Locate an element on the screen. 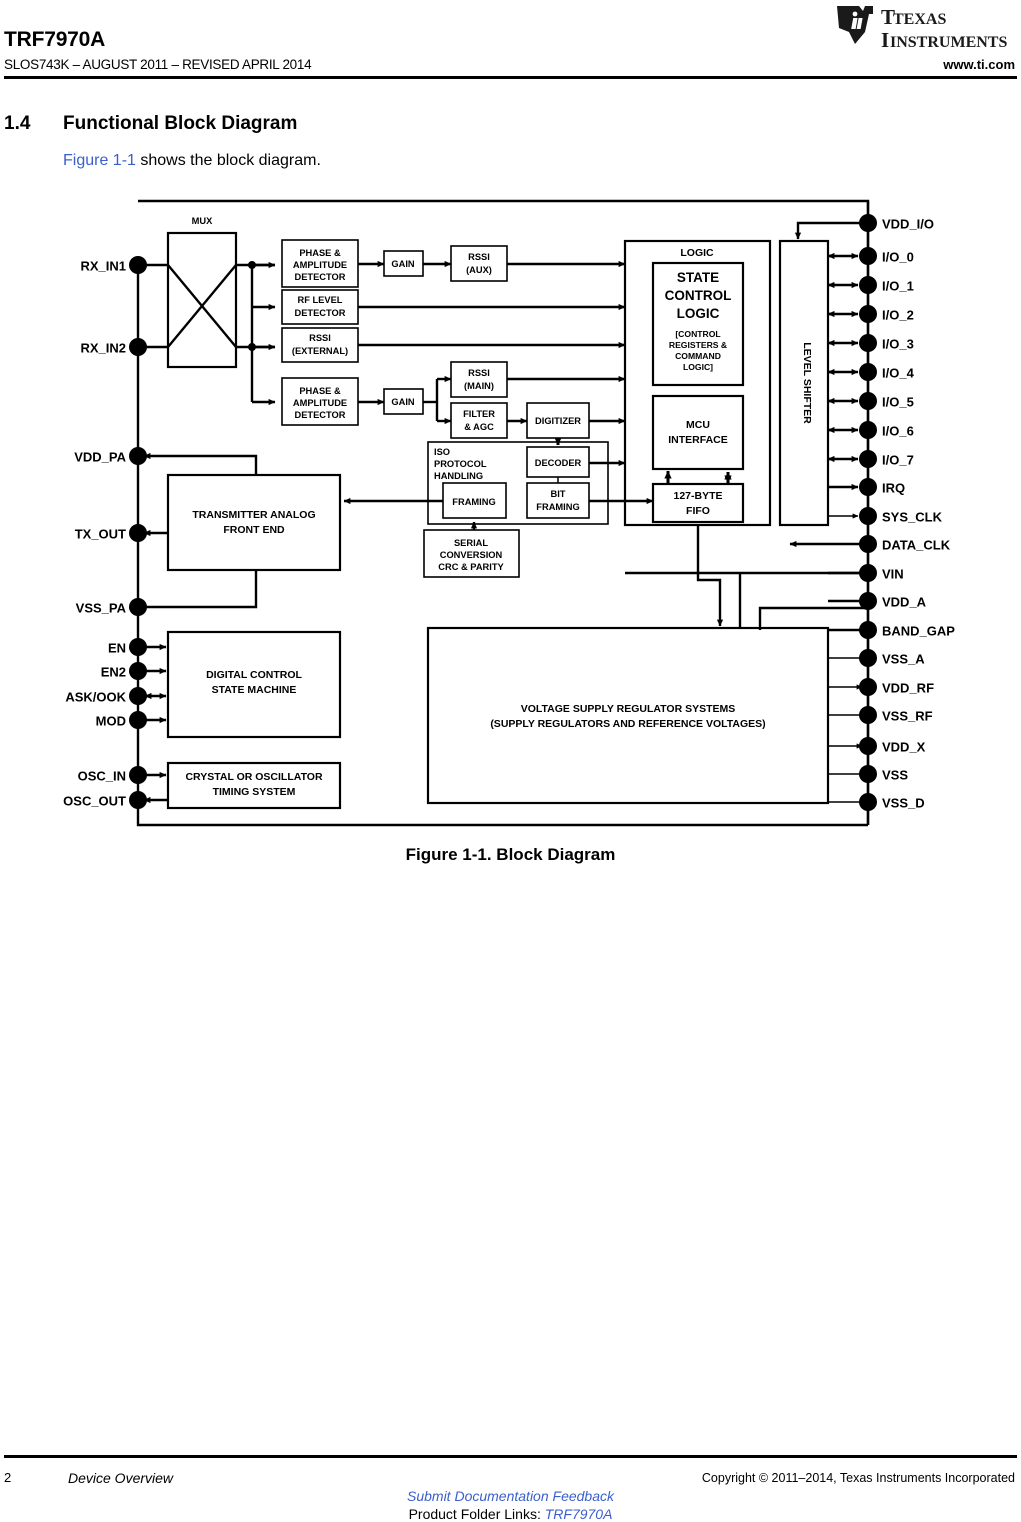  block-fifo: 127-BYTE FIFO is located at coordinates (698, 503).